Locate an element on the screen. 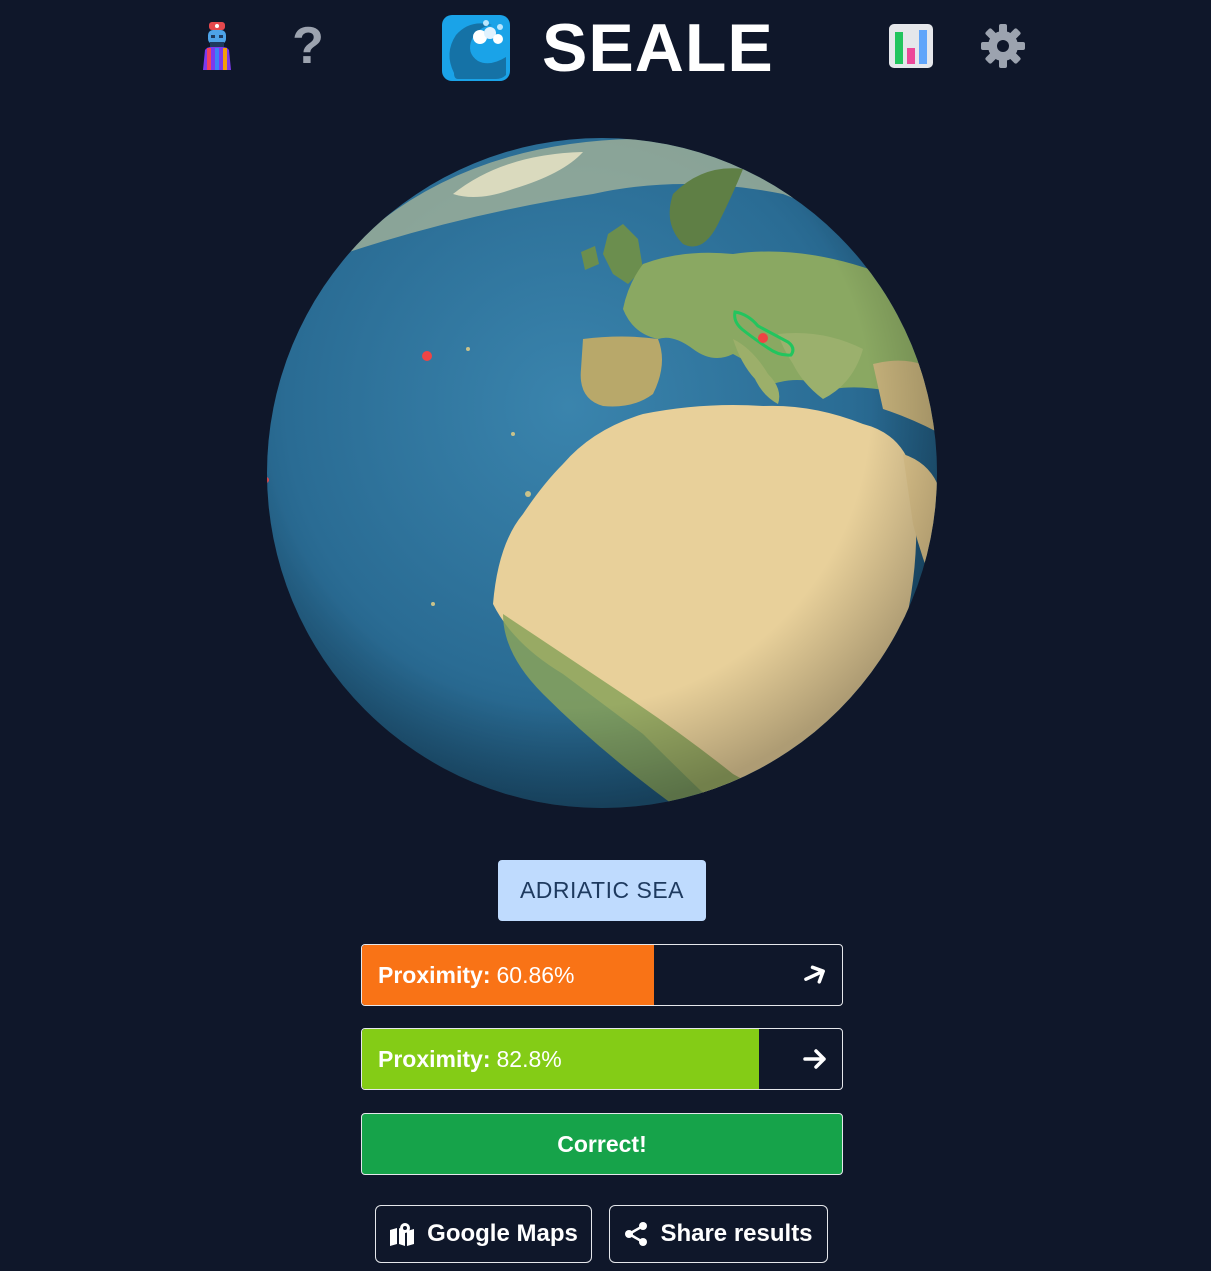  stats-chart-icon is located at coordinates (911, 46).